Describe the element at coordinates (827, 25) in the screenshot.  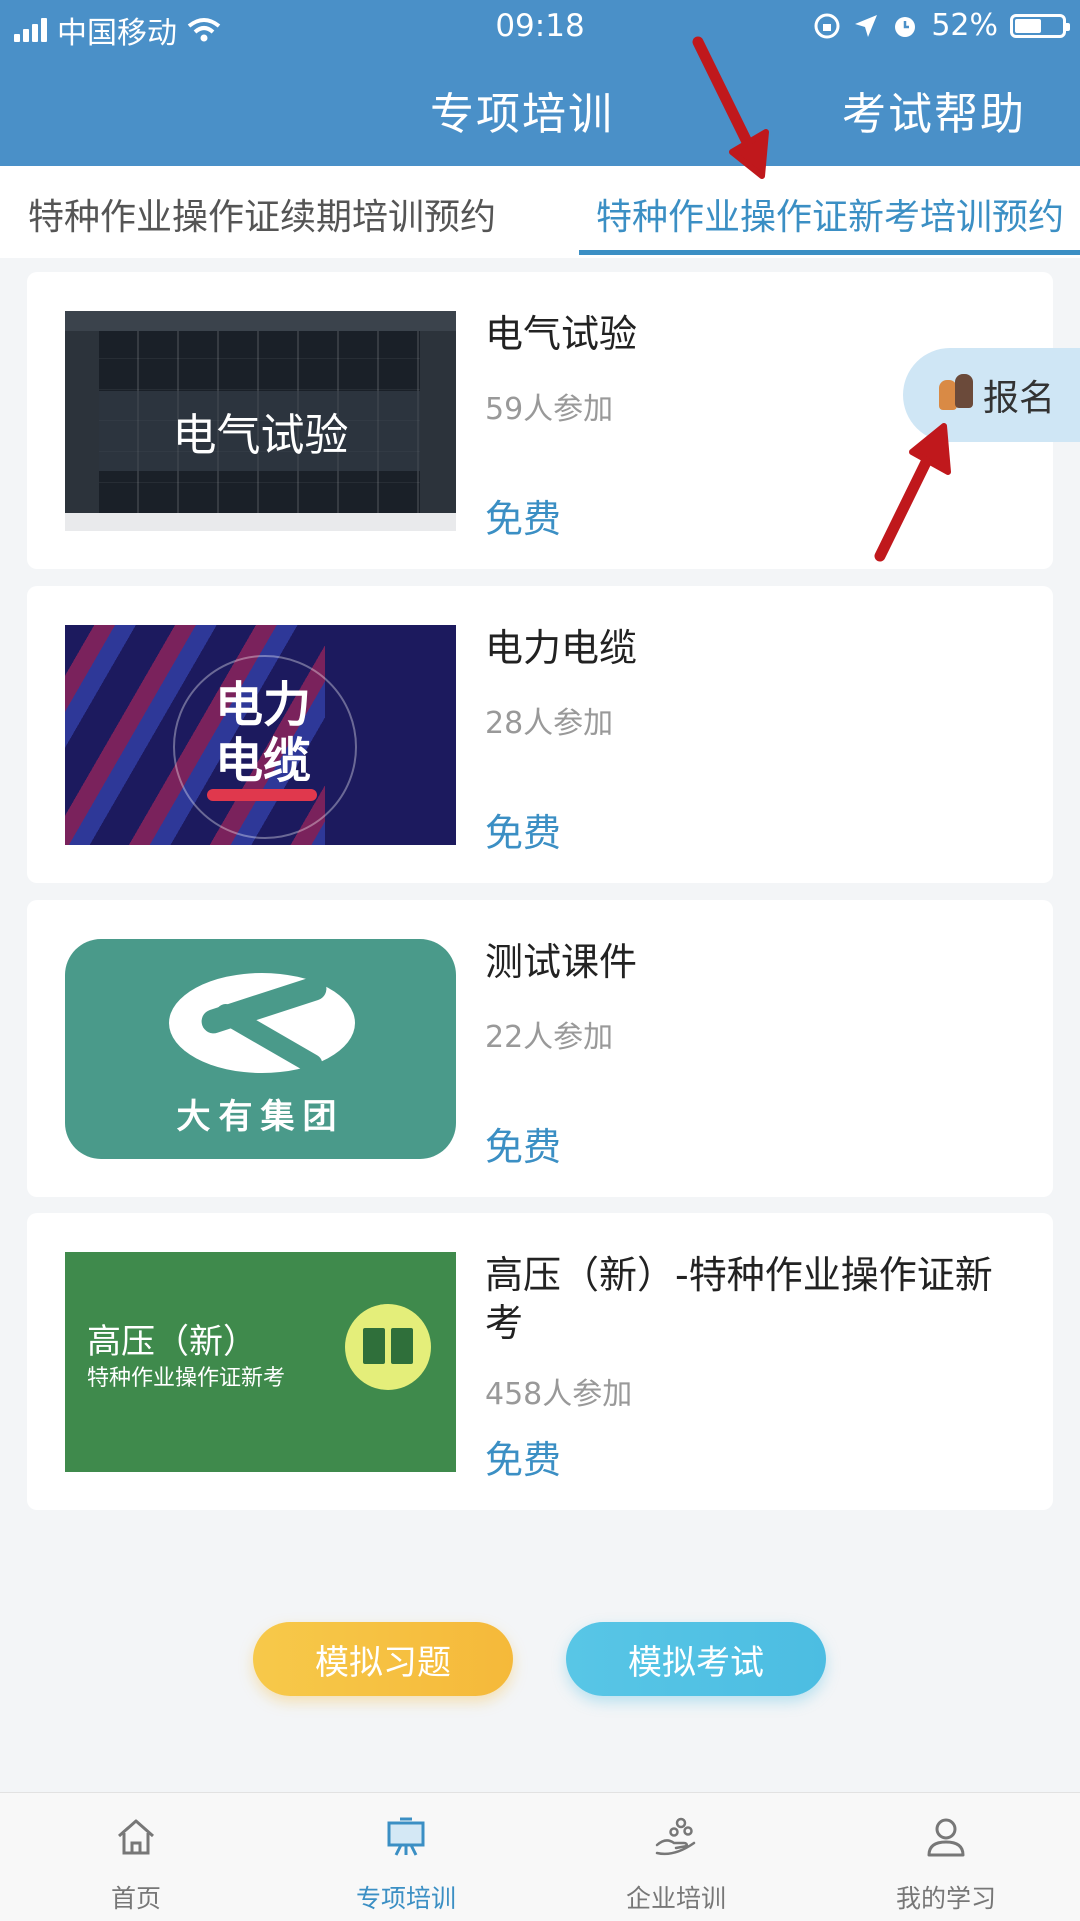
I see `rotation-lock-icon` at that location.